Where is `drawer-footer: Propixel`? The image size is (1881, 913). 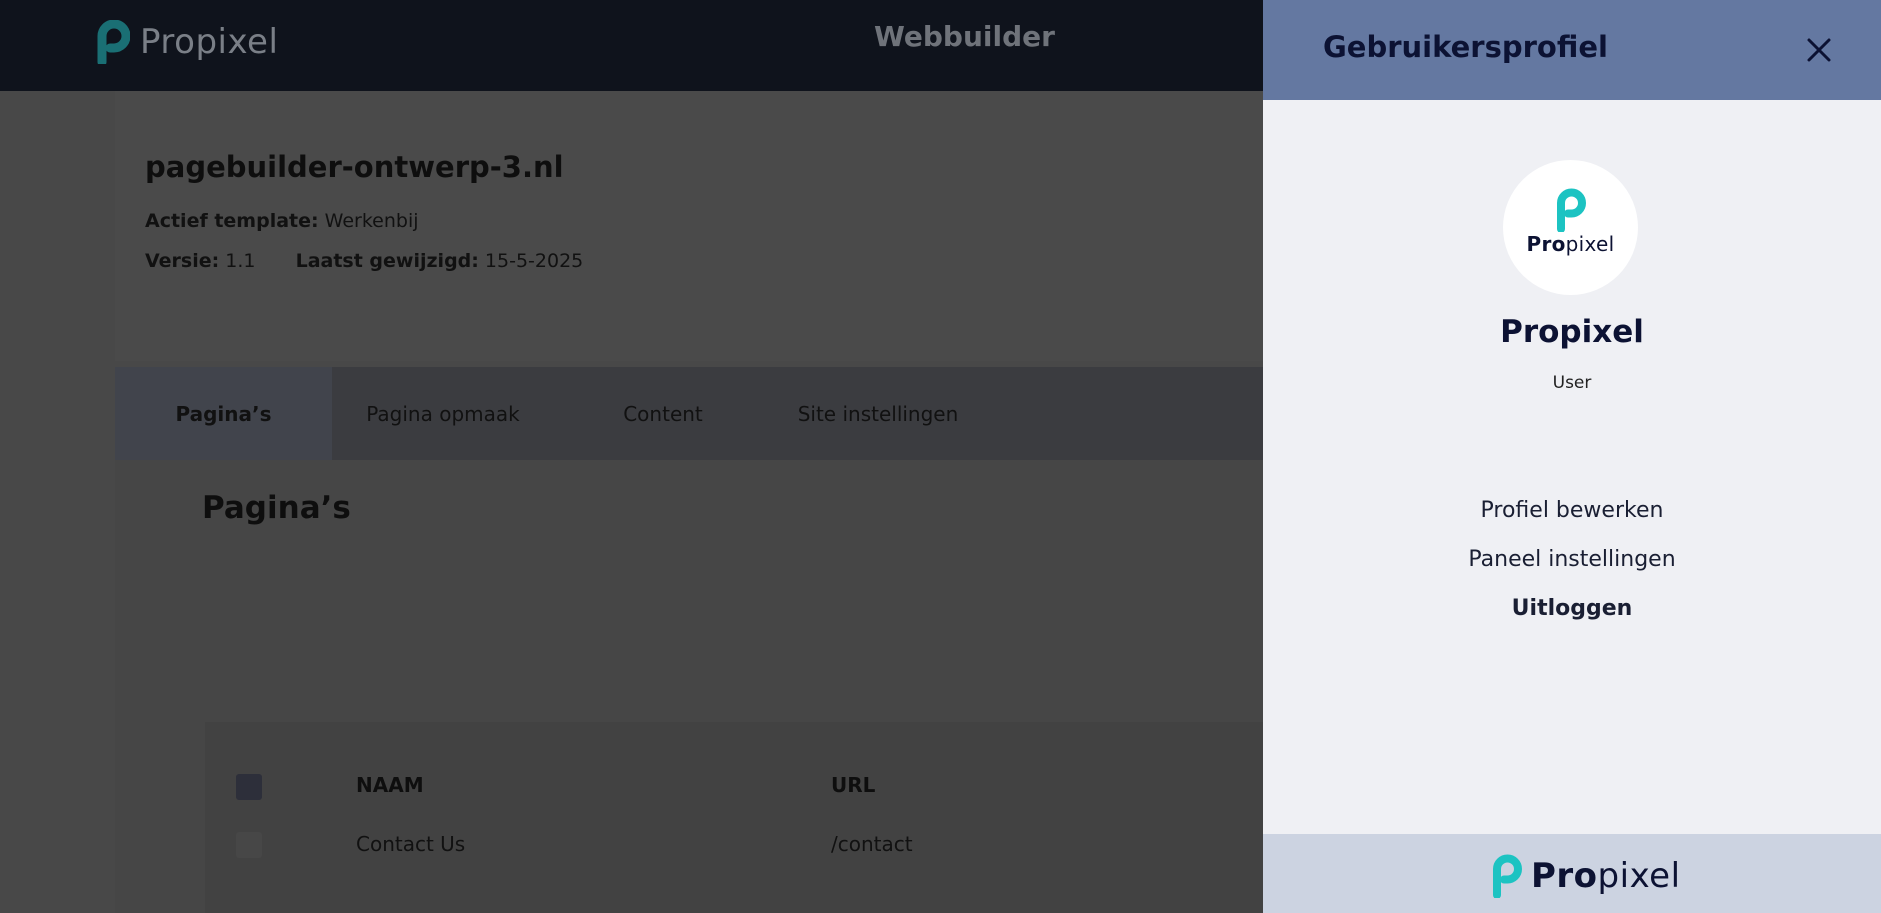 drawer-footer: Propixel is located at coordinates (1572, 873).